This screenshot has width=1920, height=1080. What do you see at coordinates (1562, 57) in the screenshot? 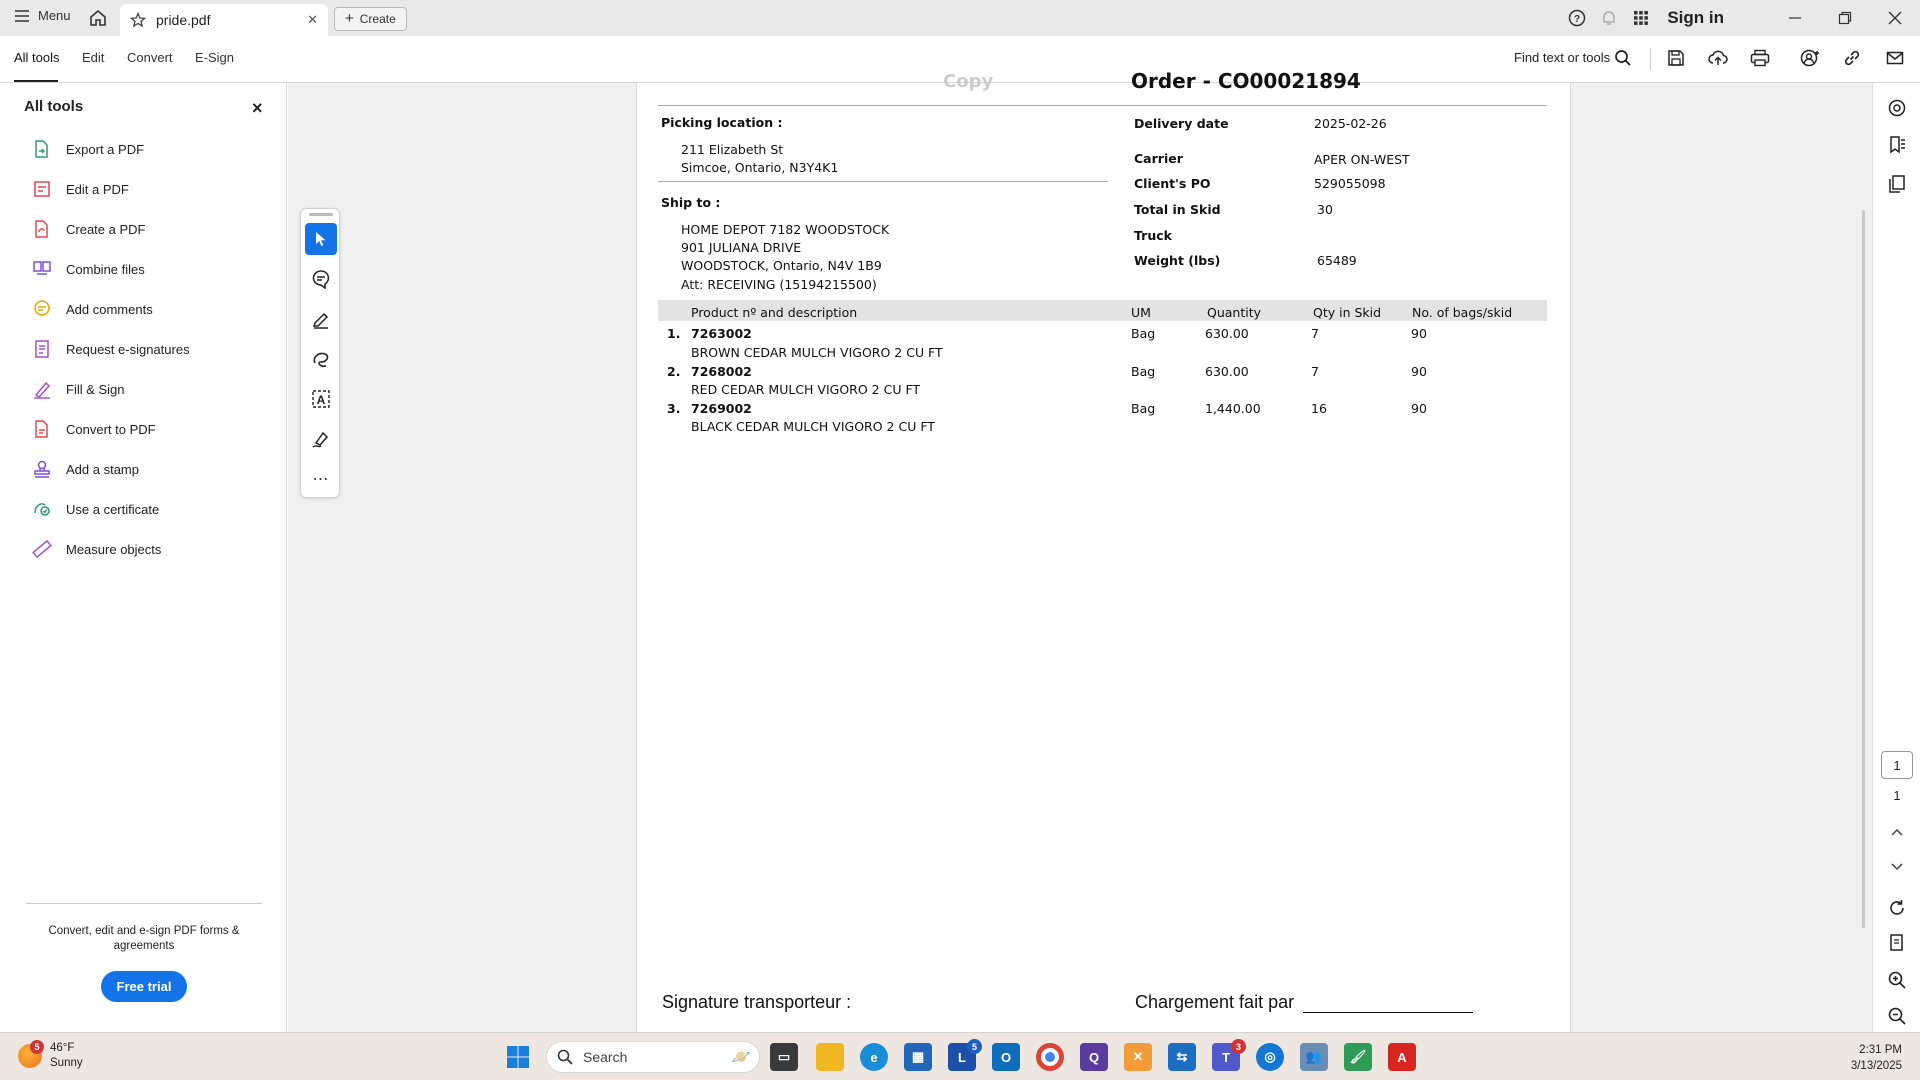
I see `find-text-button: Find text or tools` at bounding box center [1562, 57].